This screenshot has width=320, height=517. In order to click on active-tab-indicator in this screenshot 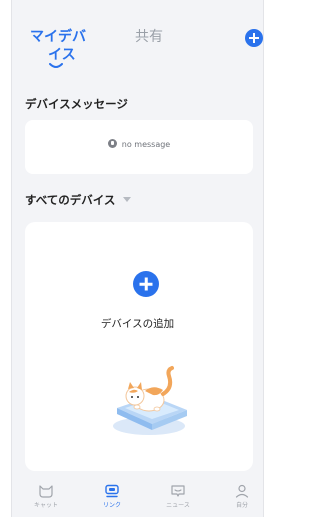, I will do `click(56, 65)`.